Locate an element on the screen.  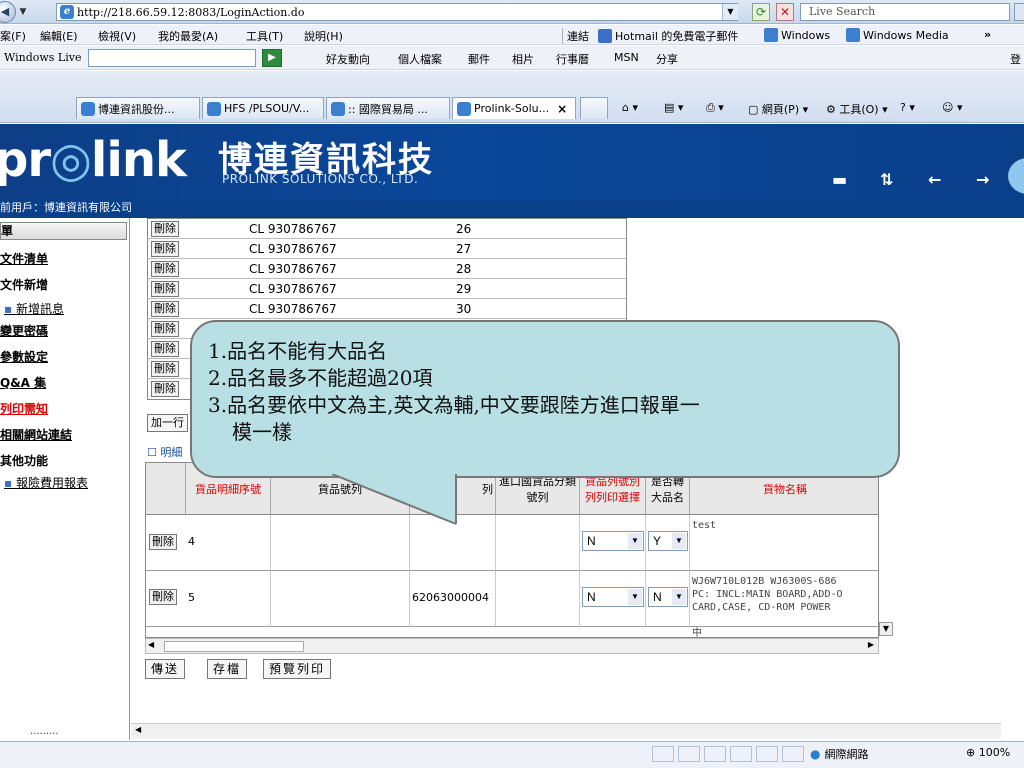
nav-settings: 參數設定 is located at coordinates (24, 356).